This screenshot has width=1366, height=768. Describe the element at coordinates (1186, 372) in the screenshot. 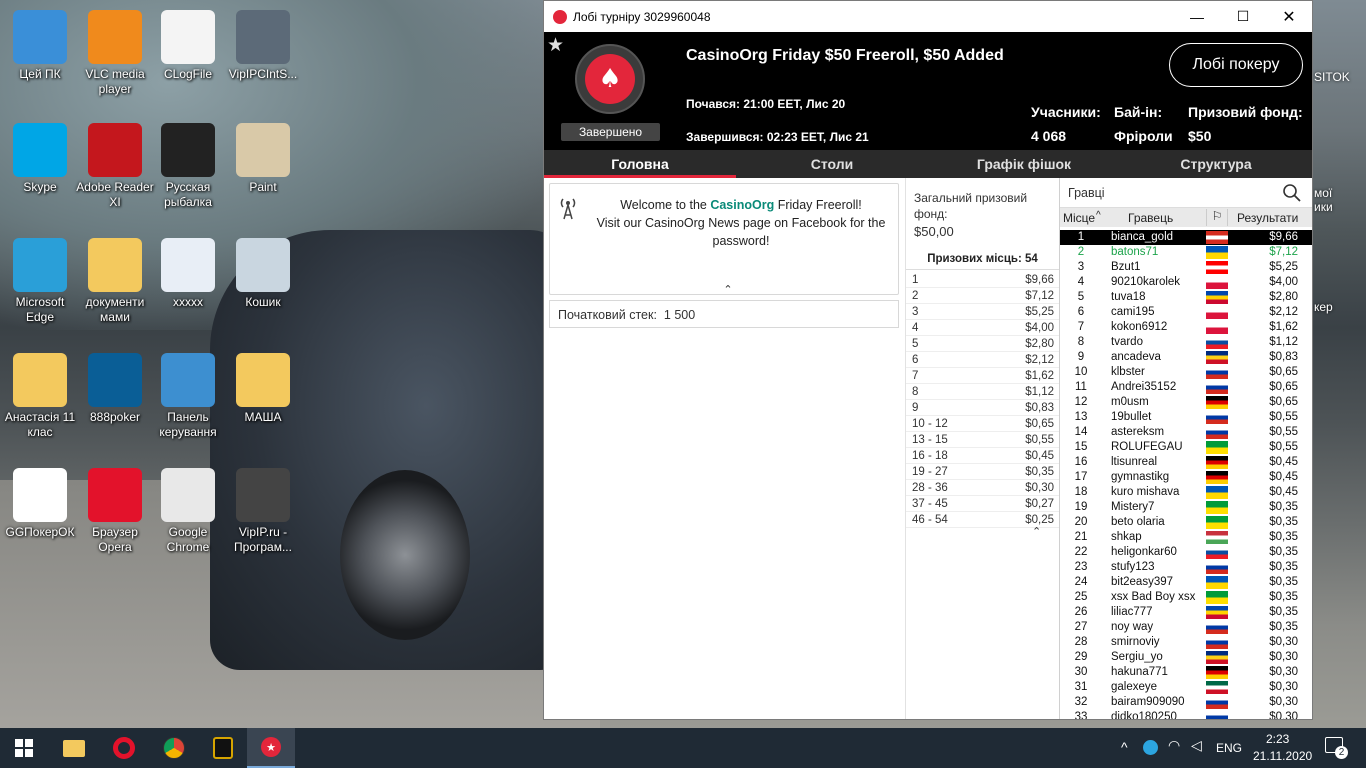

I see `player-row: 10 klbster $0,65` at that location.